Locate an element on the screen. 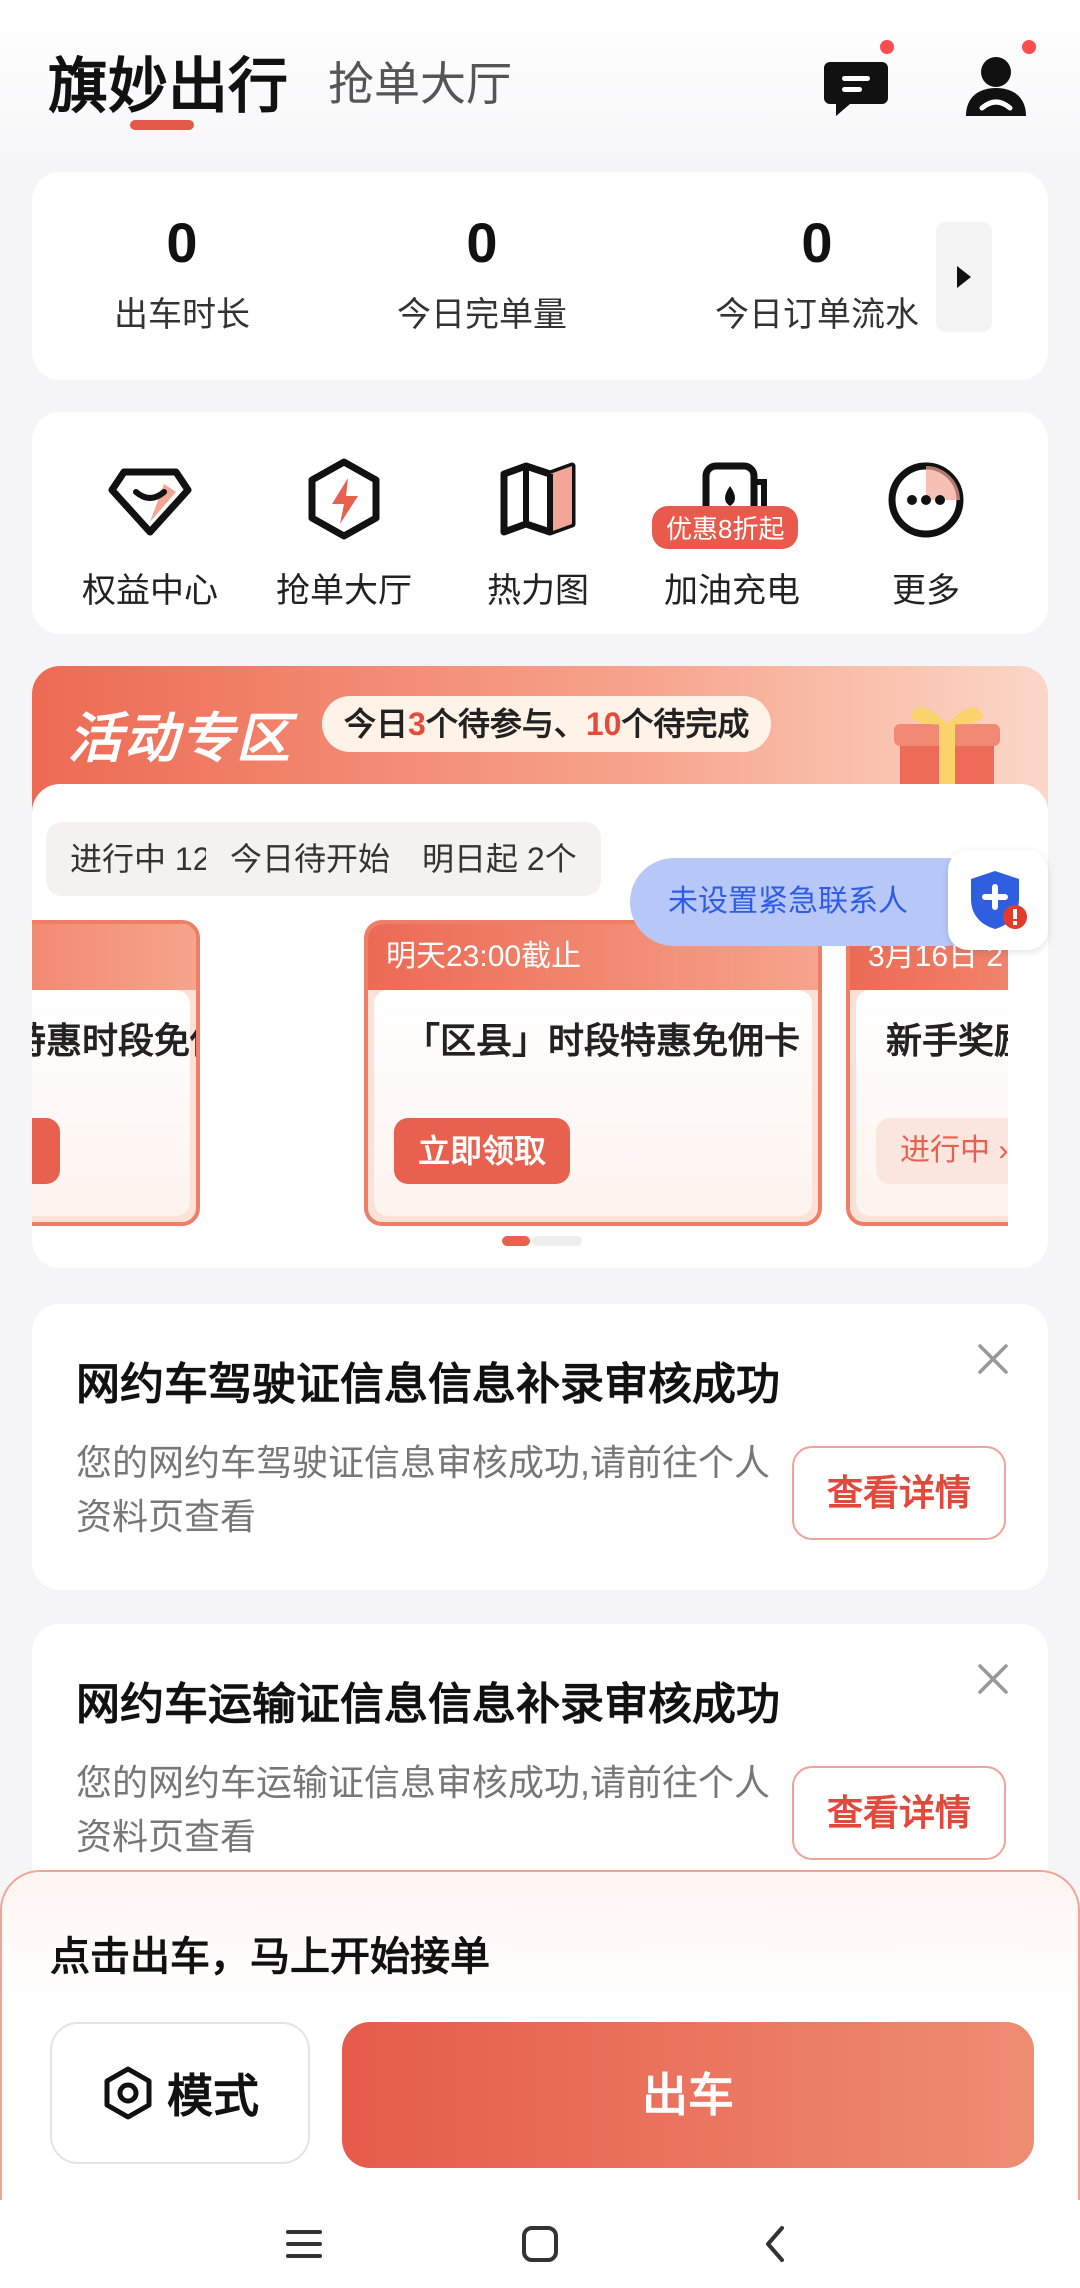 This screenshot has height=2288, width=1080. notice-description: 您的网约车驾驶证信息审核成功,请前往个人资料页查看 is located at coordinates (423, 1489).